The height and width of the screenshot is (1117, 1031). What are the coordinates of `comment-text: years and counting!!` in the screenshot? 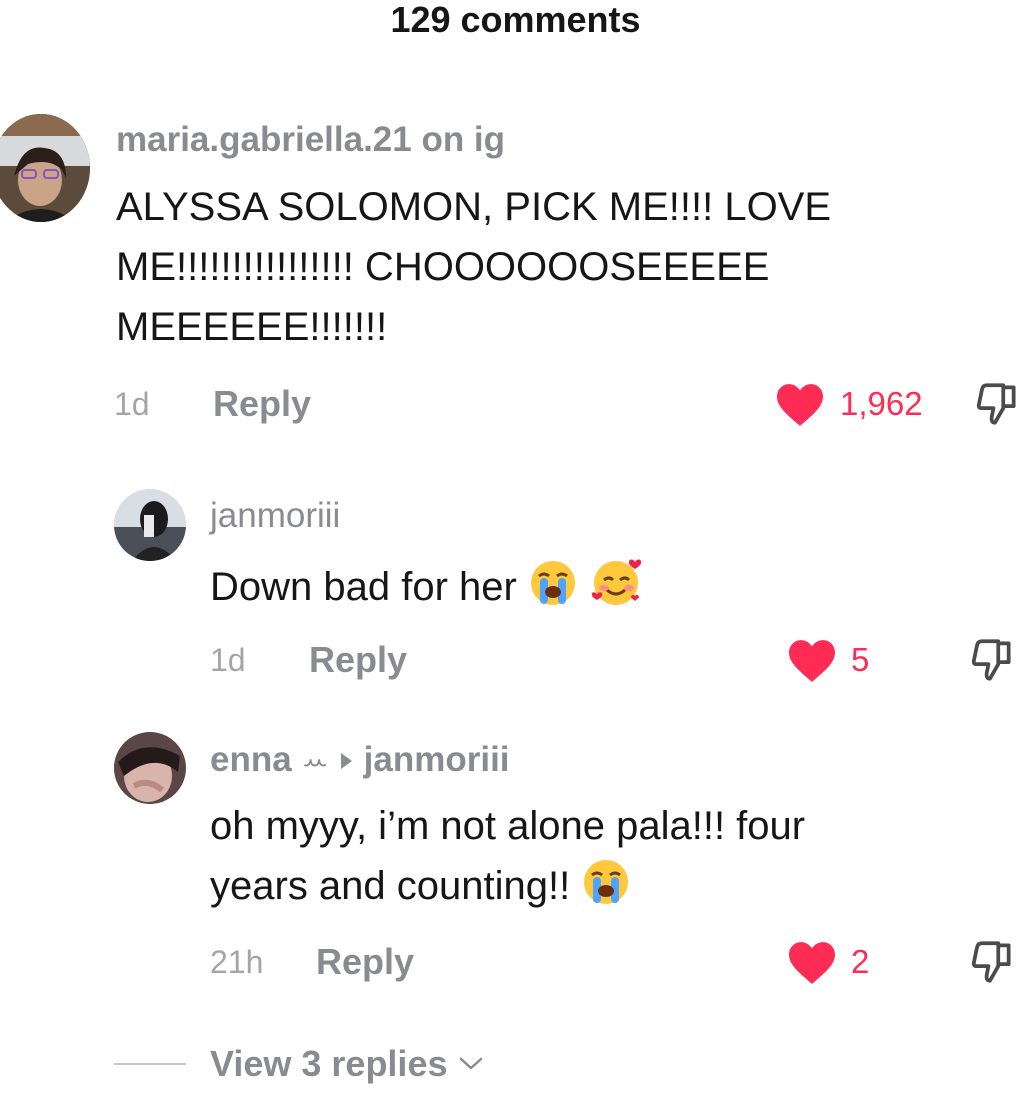 It's located at (420, 890).